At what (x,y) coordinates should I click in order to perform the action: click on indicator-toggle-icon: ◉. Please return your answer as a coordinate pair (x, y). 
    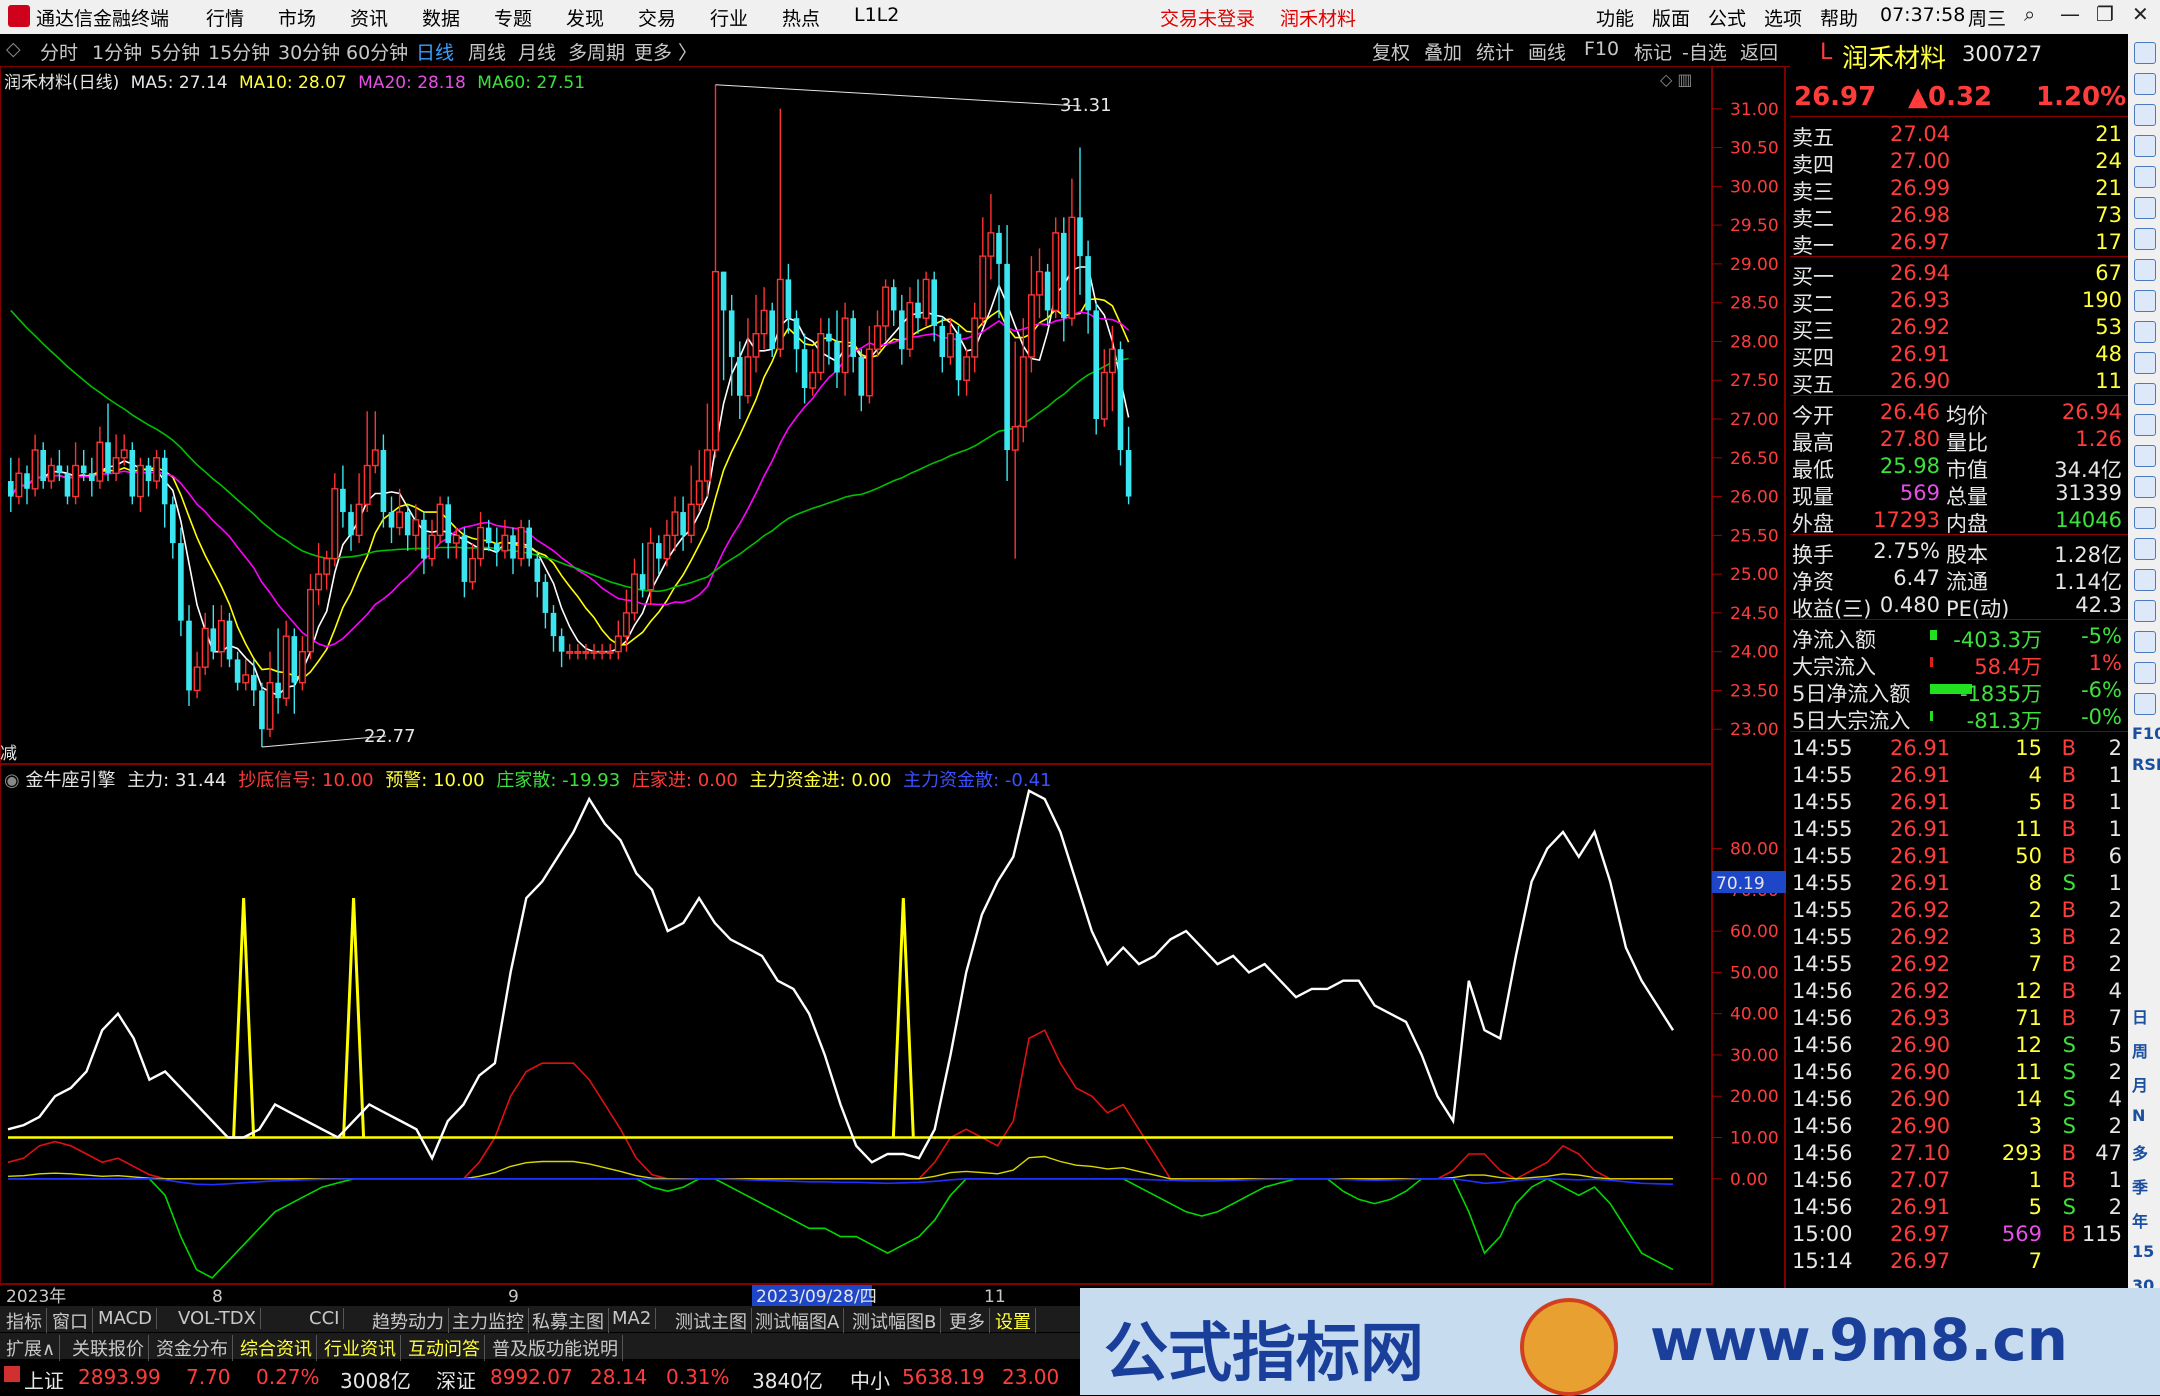
    Looking at the image, I should click on (12, 780).